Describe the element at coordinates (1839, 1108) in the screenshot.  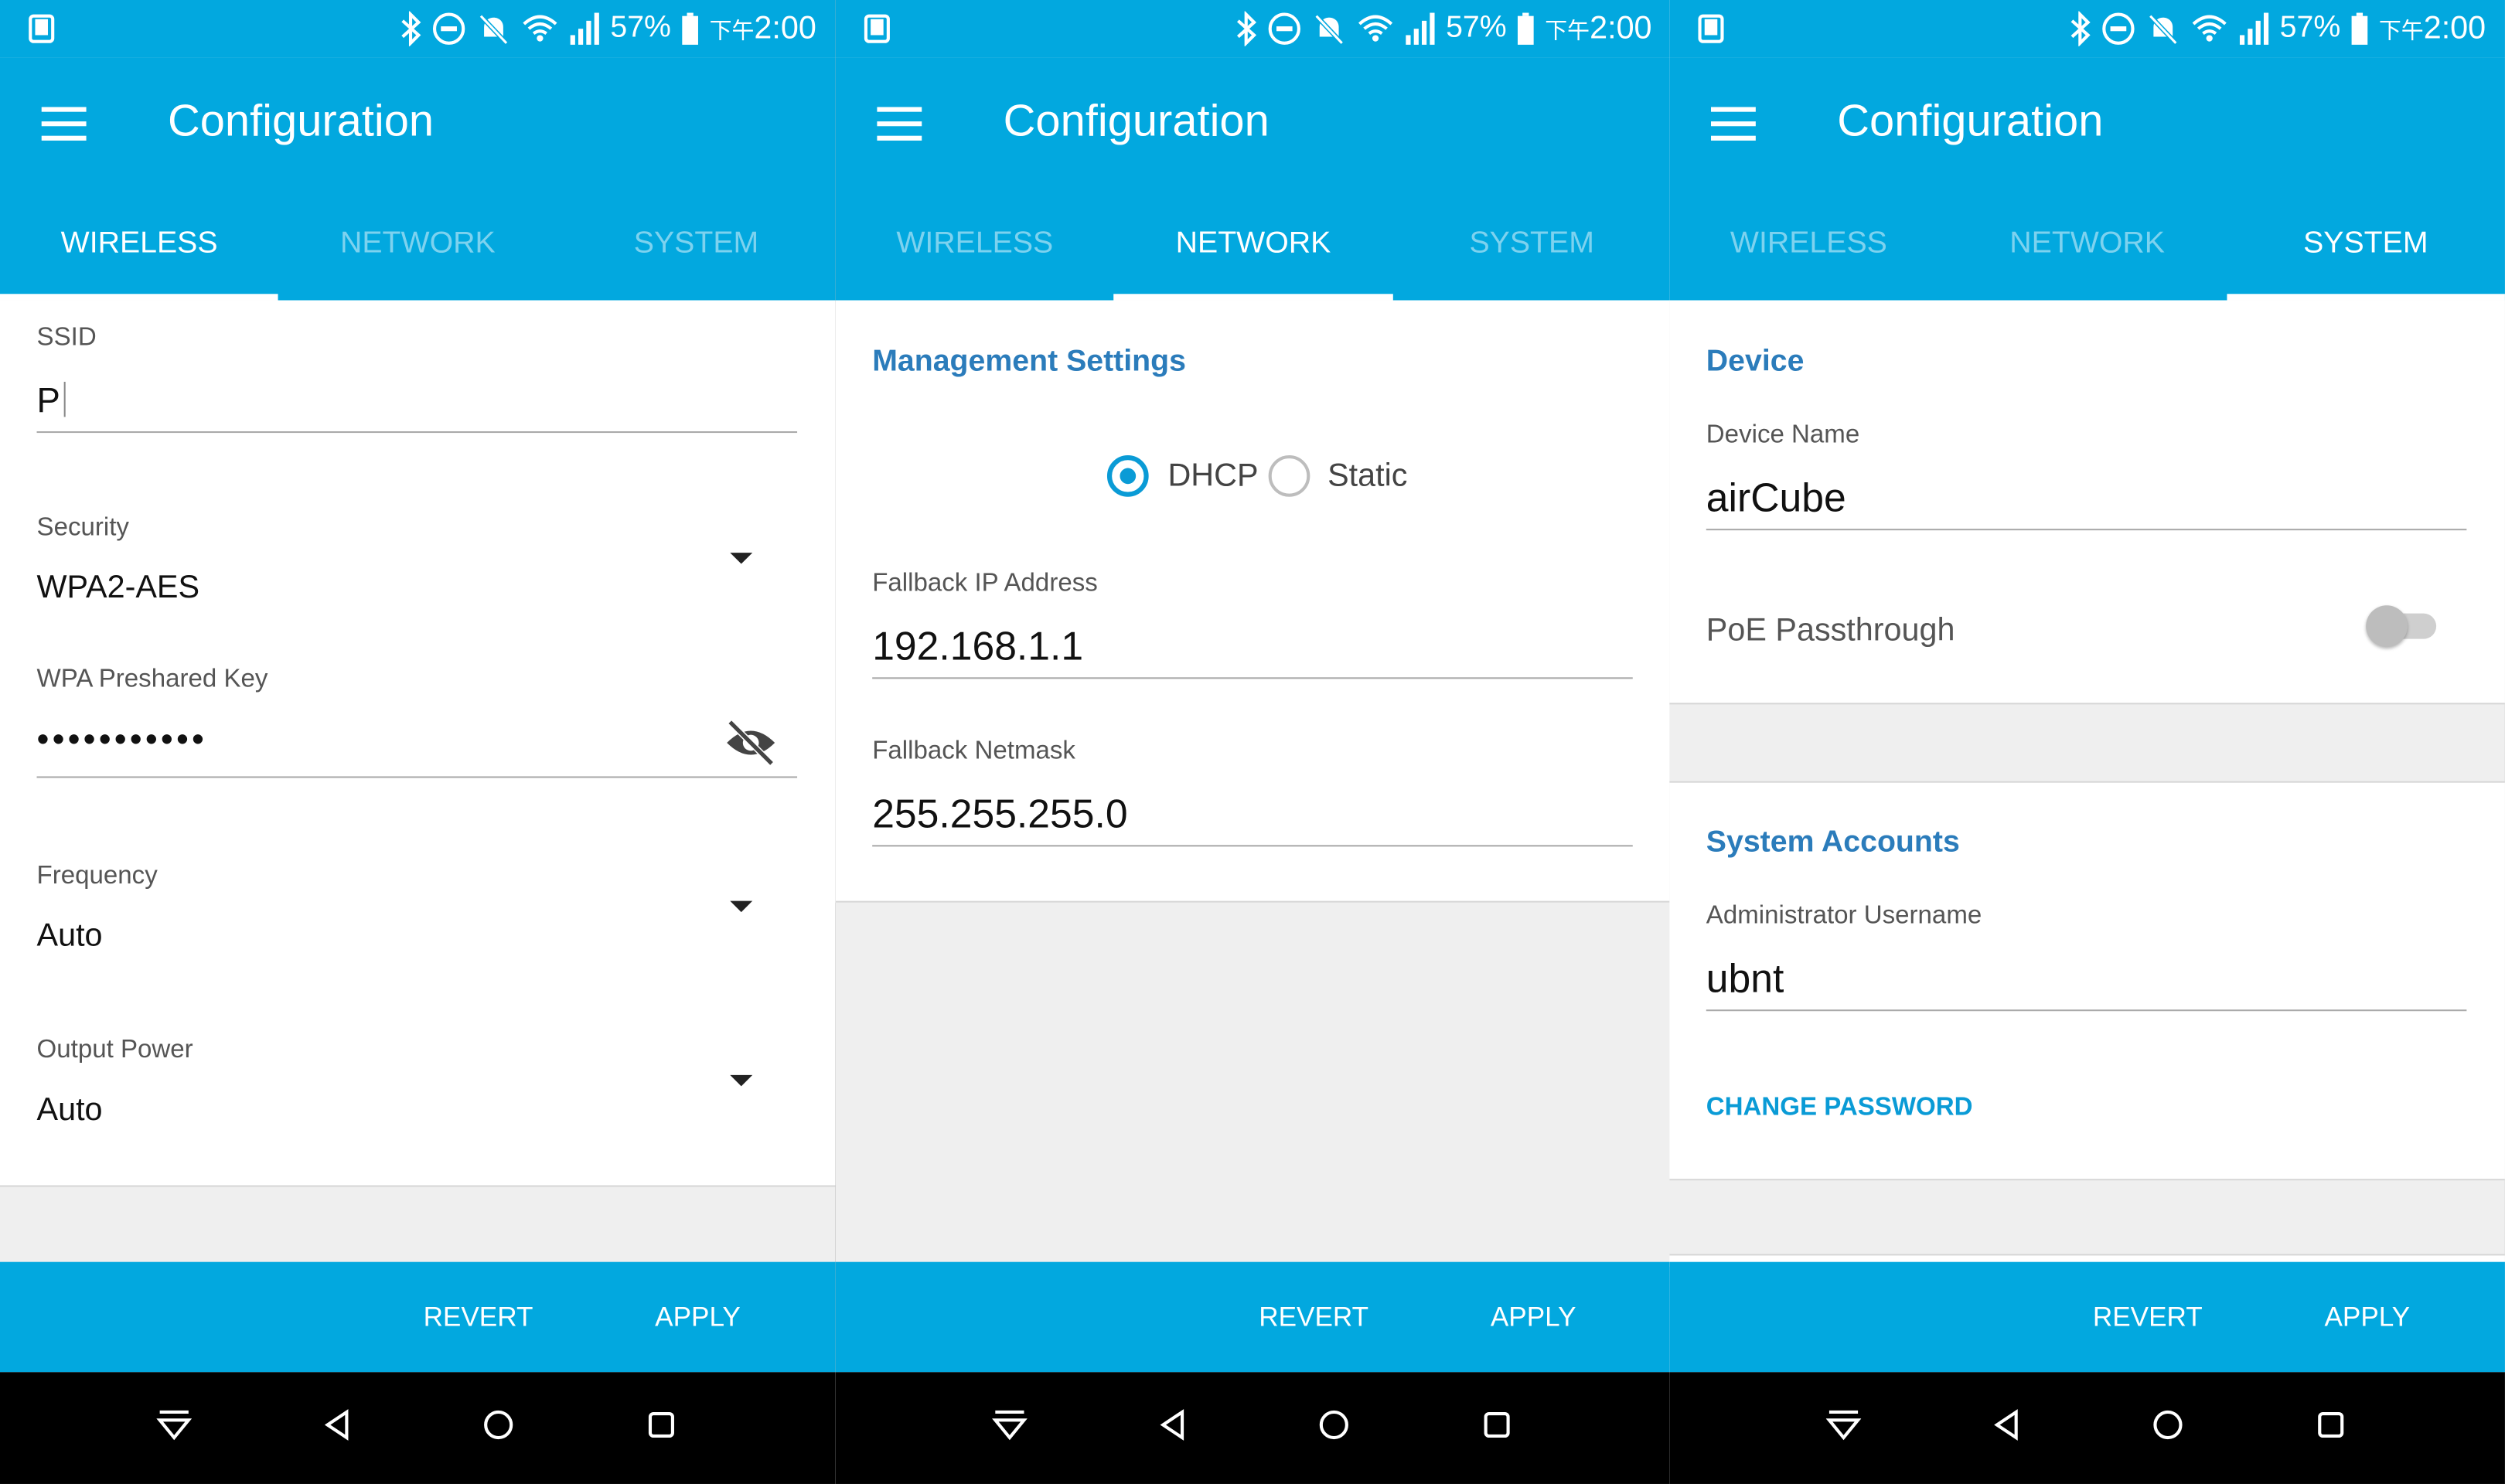
I see `change-password-button: CHANGE PASSWORD` at that location.